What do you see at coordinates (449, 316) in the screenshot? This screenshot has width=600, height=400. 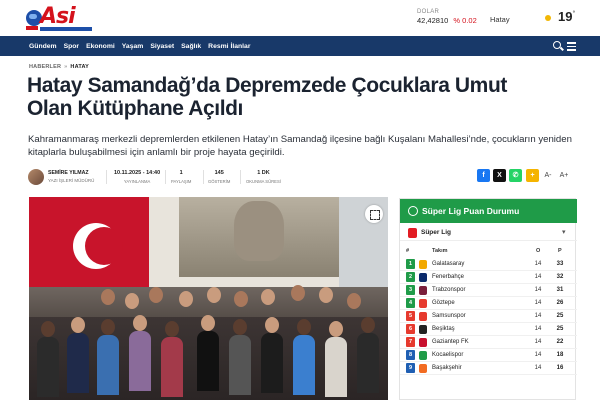 I see `team-name: Samsunspor` at bounding box center [449, 316].